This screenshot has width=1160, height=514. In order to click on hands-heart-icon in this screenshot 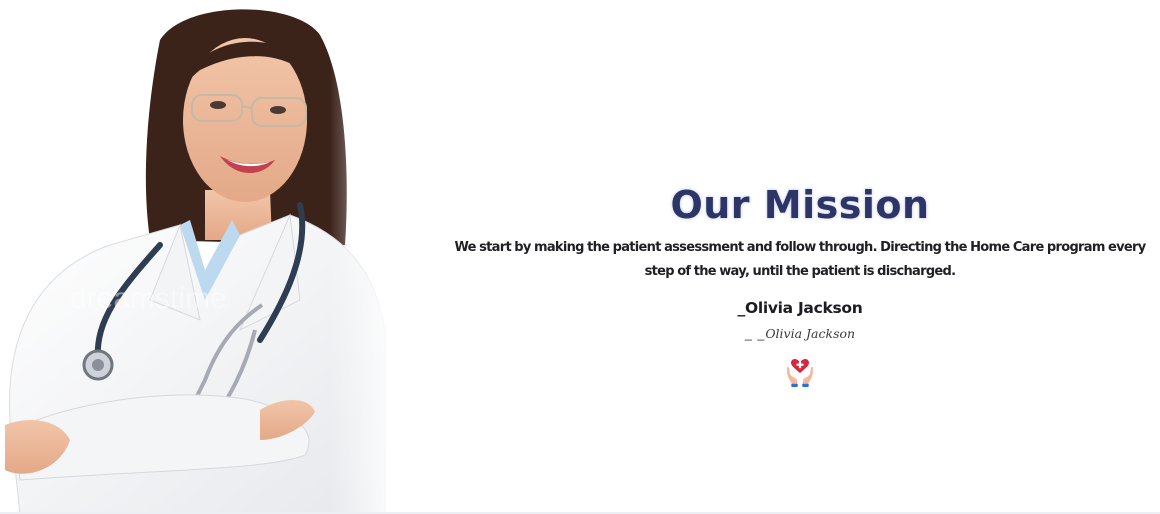, I will do `click(800, 373)`.